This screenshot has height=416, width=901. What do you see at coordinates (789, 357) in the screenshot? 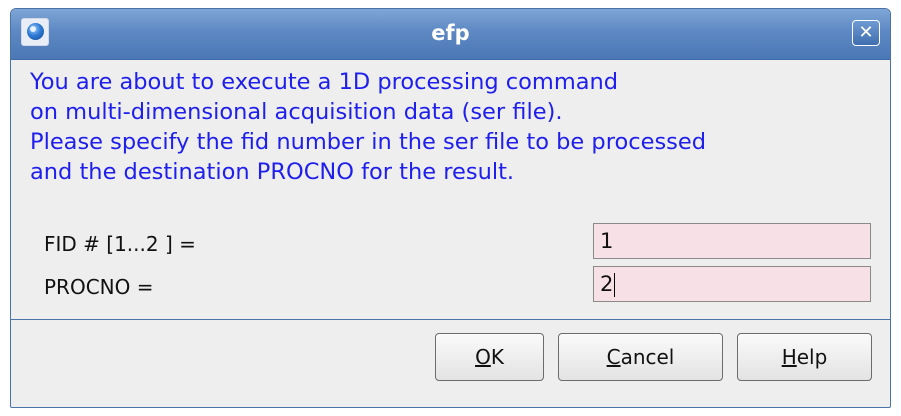
I see `help-mnemonic: H` at bounding box center [789, 357].